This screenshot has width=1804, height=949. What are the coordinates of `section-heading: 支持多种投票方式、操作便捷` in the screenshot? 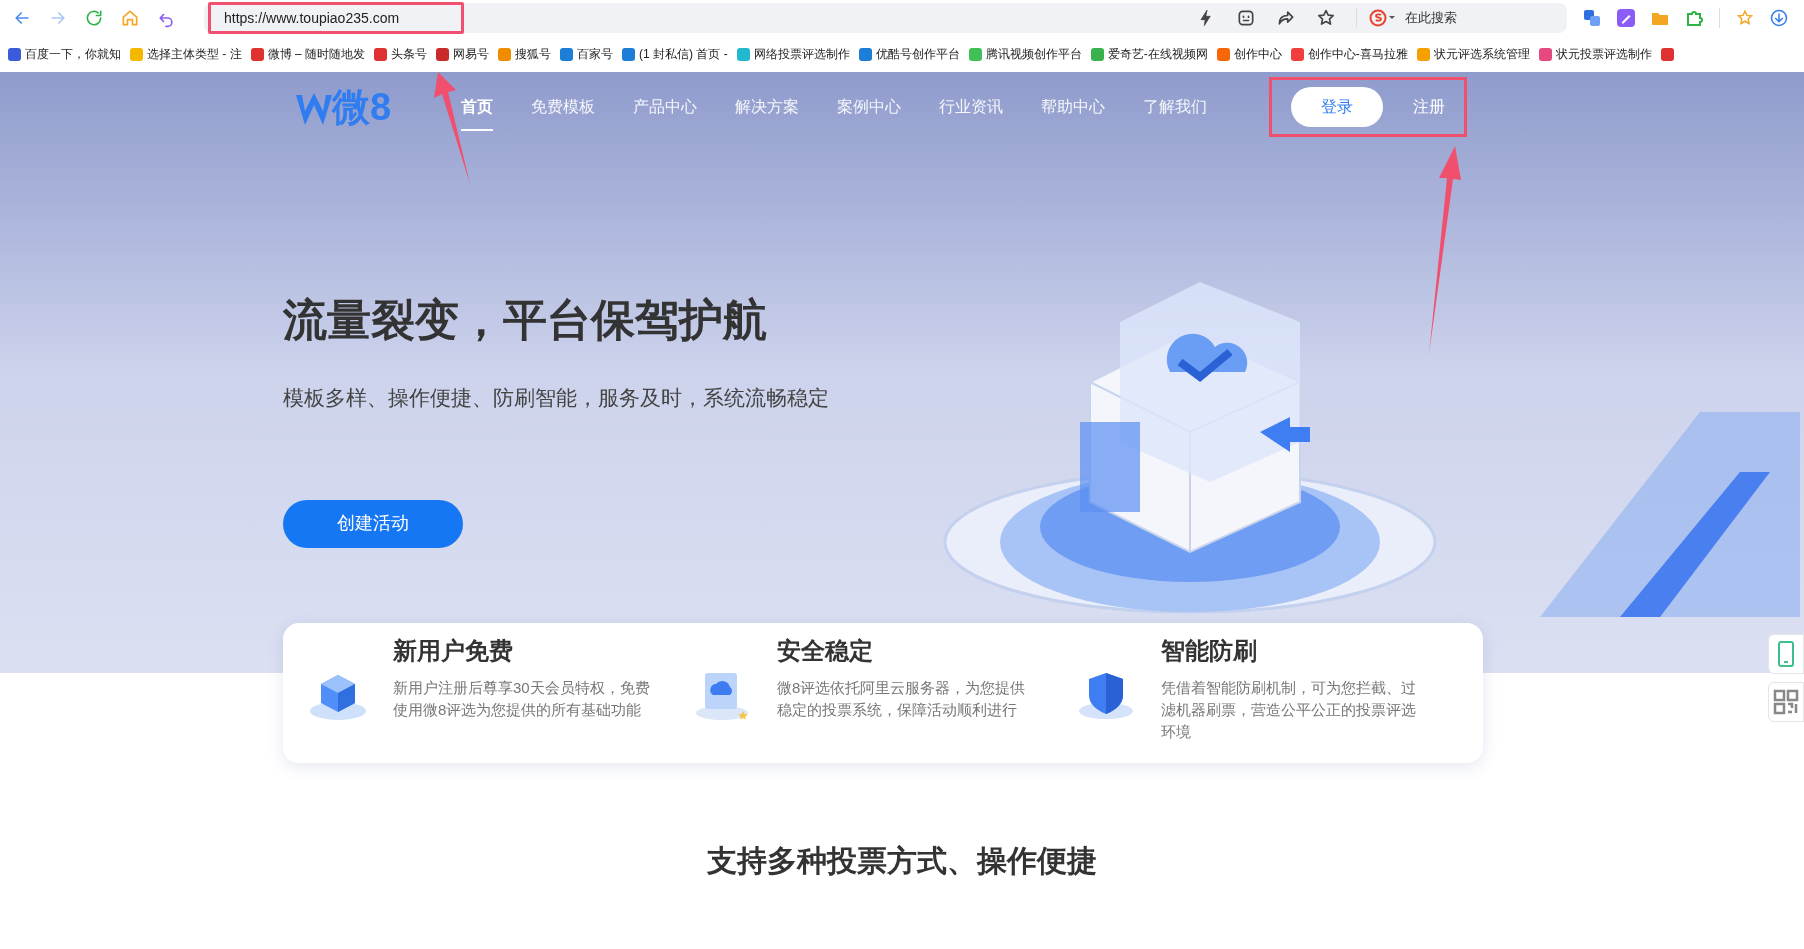 It's located at (902, 861).